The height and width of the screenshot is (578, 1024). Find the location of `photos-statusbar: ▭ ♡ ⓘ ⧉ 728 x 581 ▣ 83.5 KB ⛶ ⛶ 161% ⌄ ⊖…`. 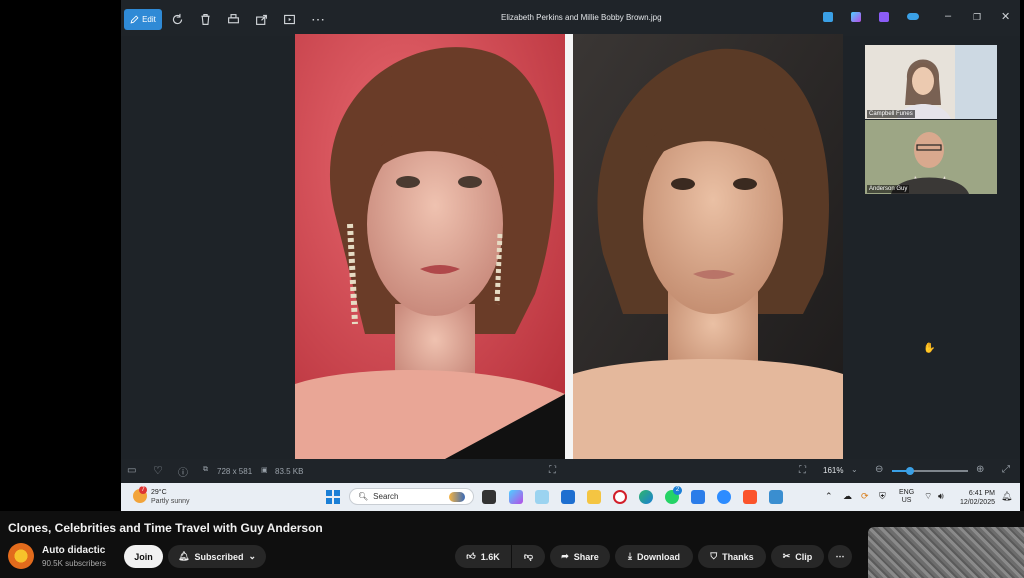

photos-statusbar: ▭ ♡ ⓘ ⧉ 728 x 581 ▣ 83.5 KB ⛶ ⛶ 161% ⌄ ⊖… is located at coordinates (570, 471).